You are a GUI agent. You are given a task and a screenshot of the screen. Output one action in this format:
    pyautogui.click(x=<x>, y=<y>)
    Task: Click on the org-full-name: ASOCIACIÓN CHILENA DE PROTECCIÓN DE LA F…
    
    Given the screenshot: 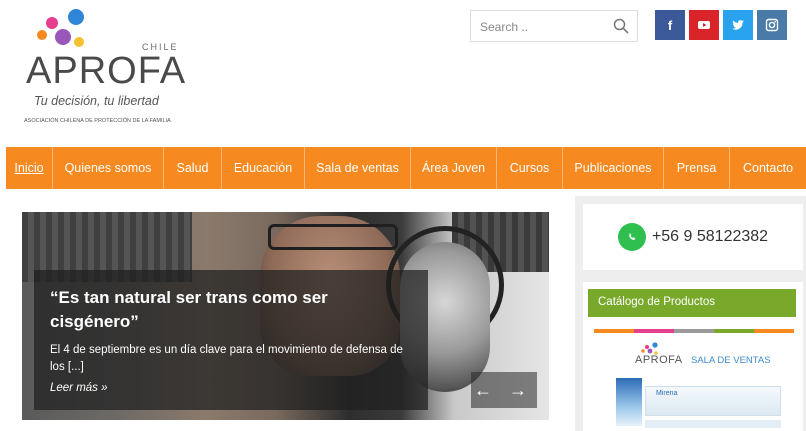 What is the action you would take?
    pyautogui.click(x=97, y=121)
    